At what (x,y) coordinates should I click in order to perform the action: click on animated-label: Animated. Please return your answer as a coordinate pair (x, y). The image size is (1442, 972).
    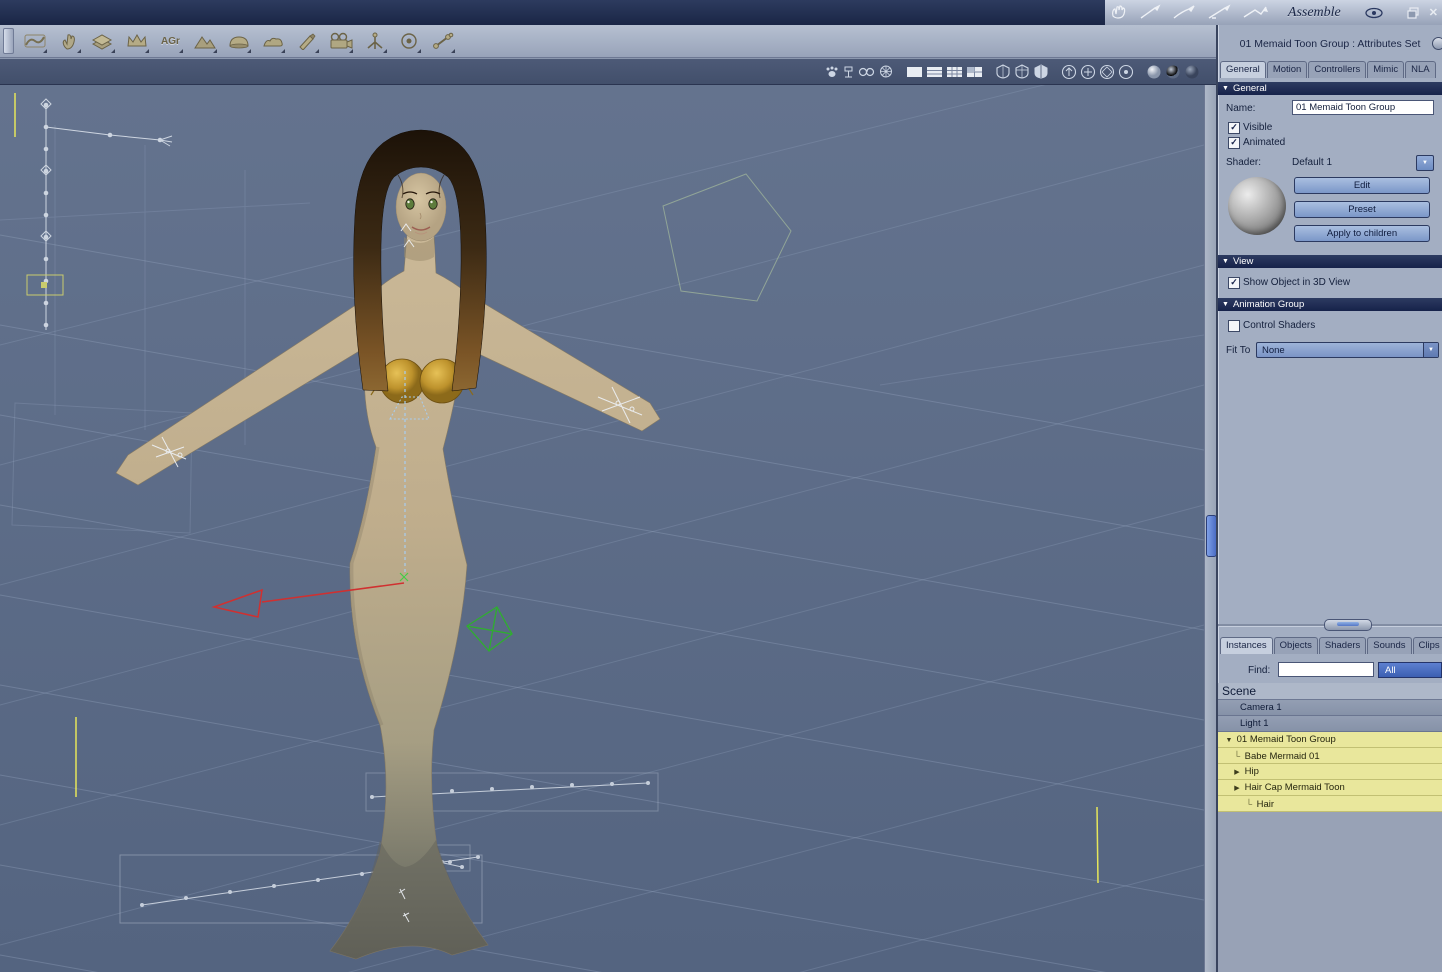
    Looking at the image, I should click on (1264, 142).